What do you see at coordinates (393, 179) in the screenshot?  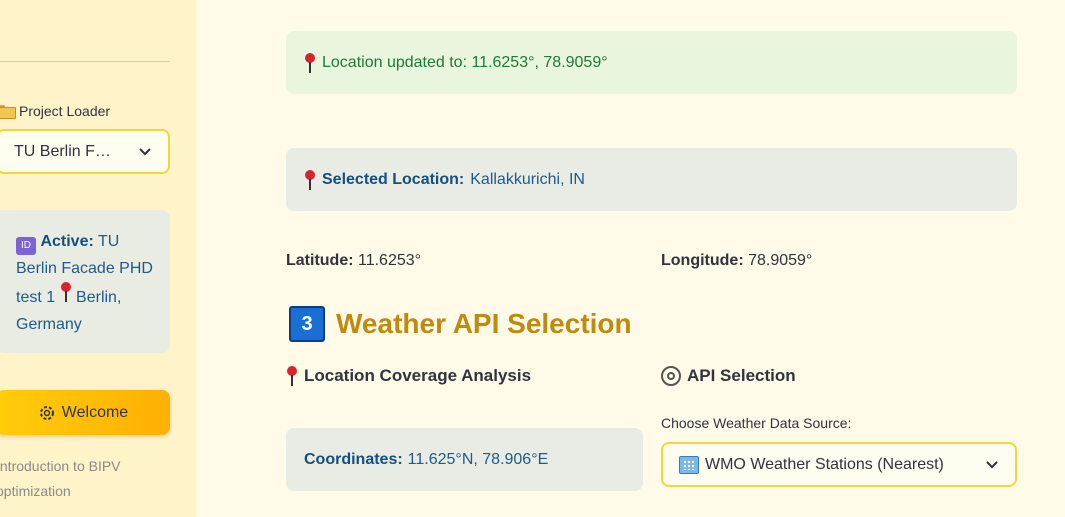 I see `selected-location-label: Selected Location:` at bounding box center [393, 179].